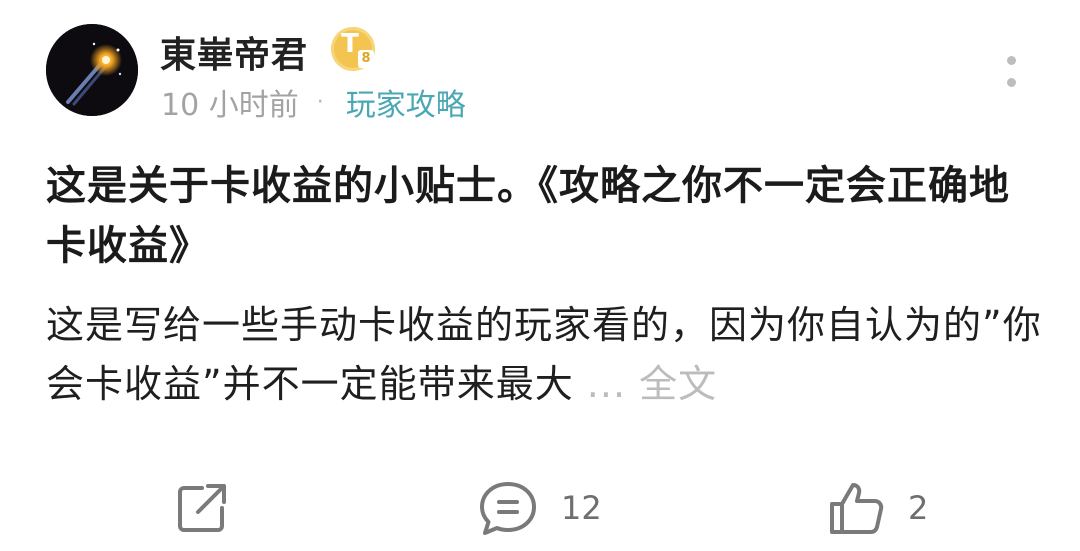  Describe the element at coordinates (678, 384) in the screenshot. I see `read-more-link: 全文` at that location.